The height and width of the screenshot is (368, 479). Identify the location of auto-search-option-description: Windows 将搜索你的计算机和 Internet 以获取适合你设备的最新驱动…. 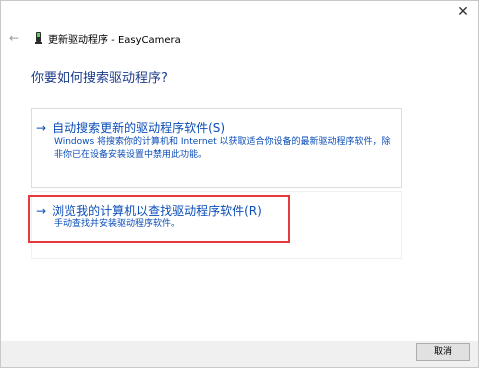
(222, 148).